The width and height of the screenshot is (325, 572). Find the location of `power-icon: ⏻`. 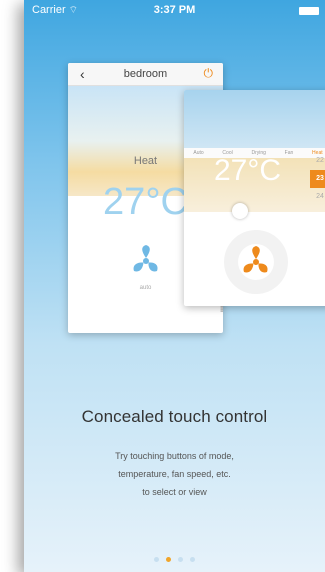

power-icon: ⏻ is located at coordinates (208, 73).